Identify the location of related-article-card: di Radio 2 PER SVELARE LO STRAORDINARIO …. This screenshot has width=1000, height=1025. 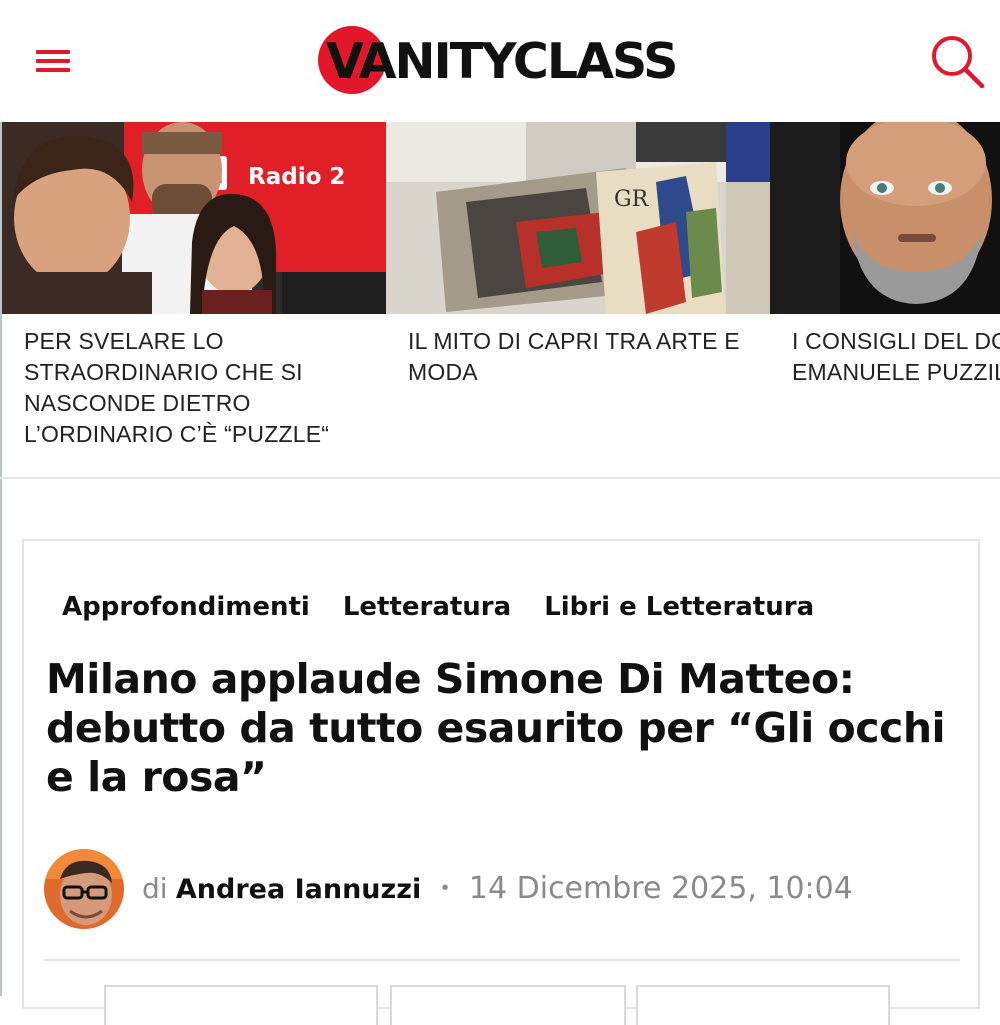
(194, 300).